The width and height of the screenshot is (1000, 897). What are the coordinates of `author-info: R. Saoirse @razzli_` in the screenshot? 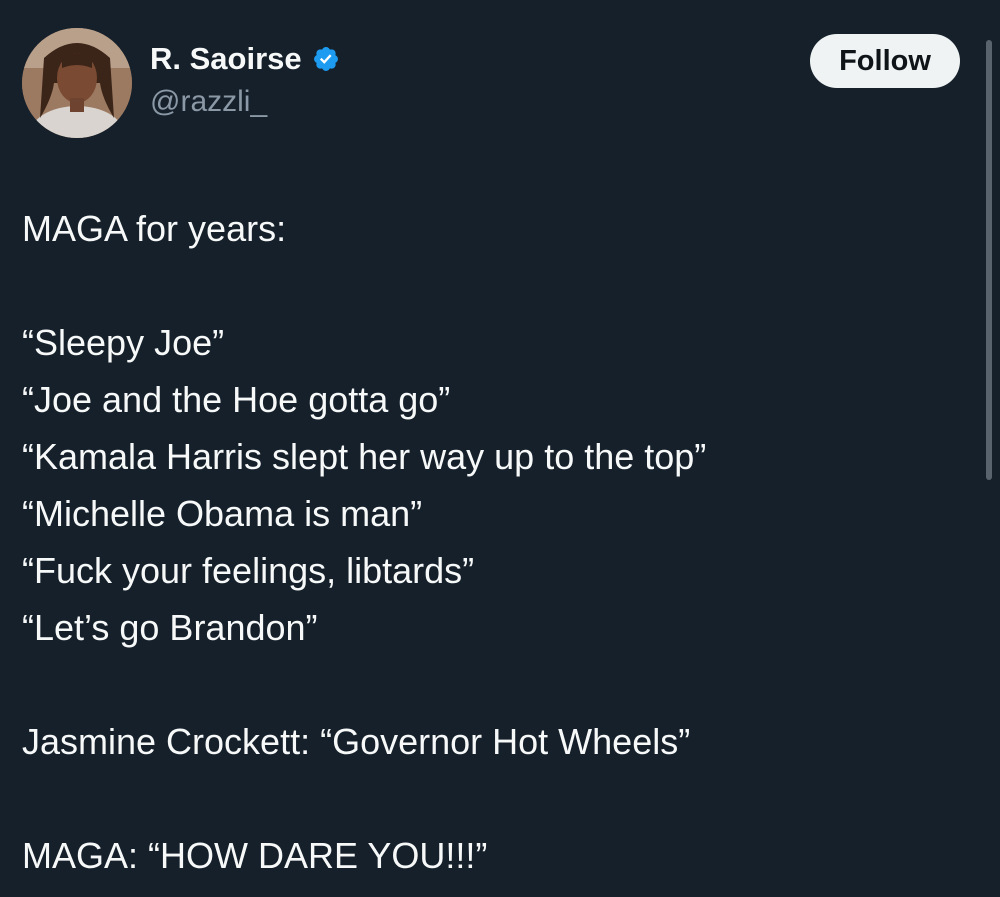 It's located at (245, 81).